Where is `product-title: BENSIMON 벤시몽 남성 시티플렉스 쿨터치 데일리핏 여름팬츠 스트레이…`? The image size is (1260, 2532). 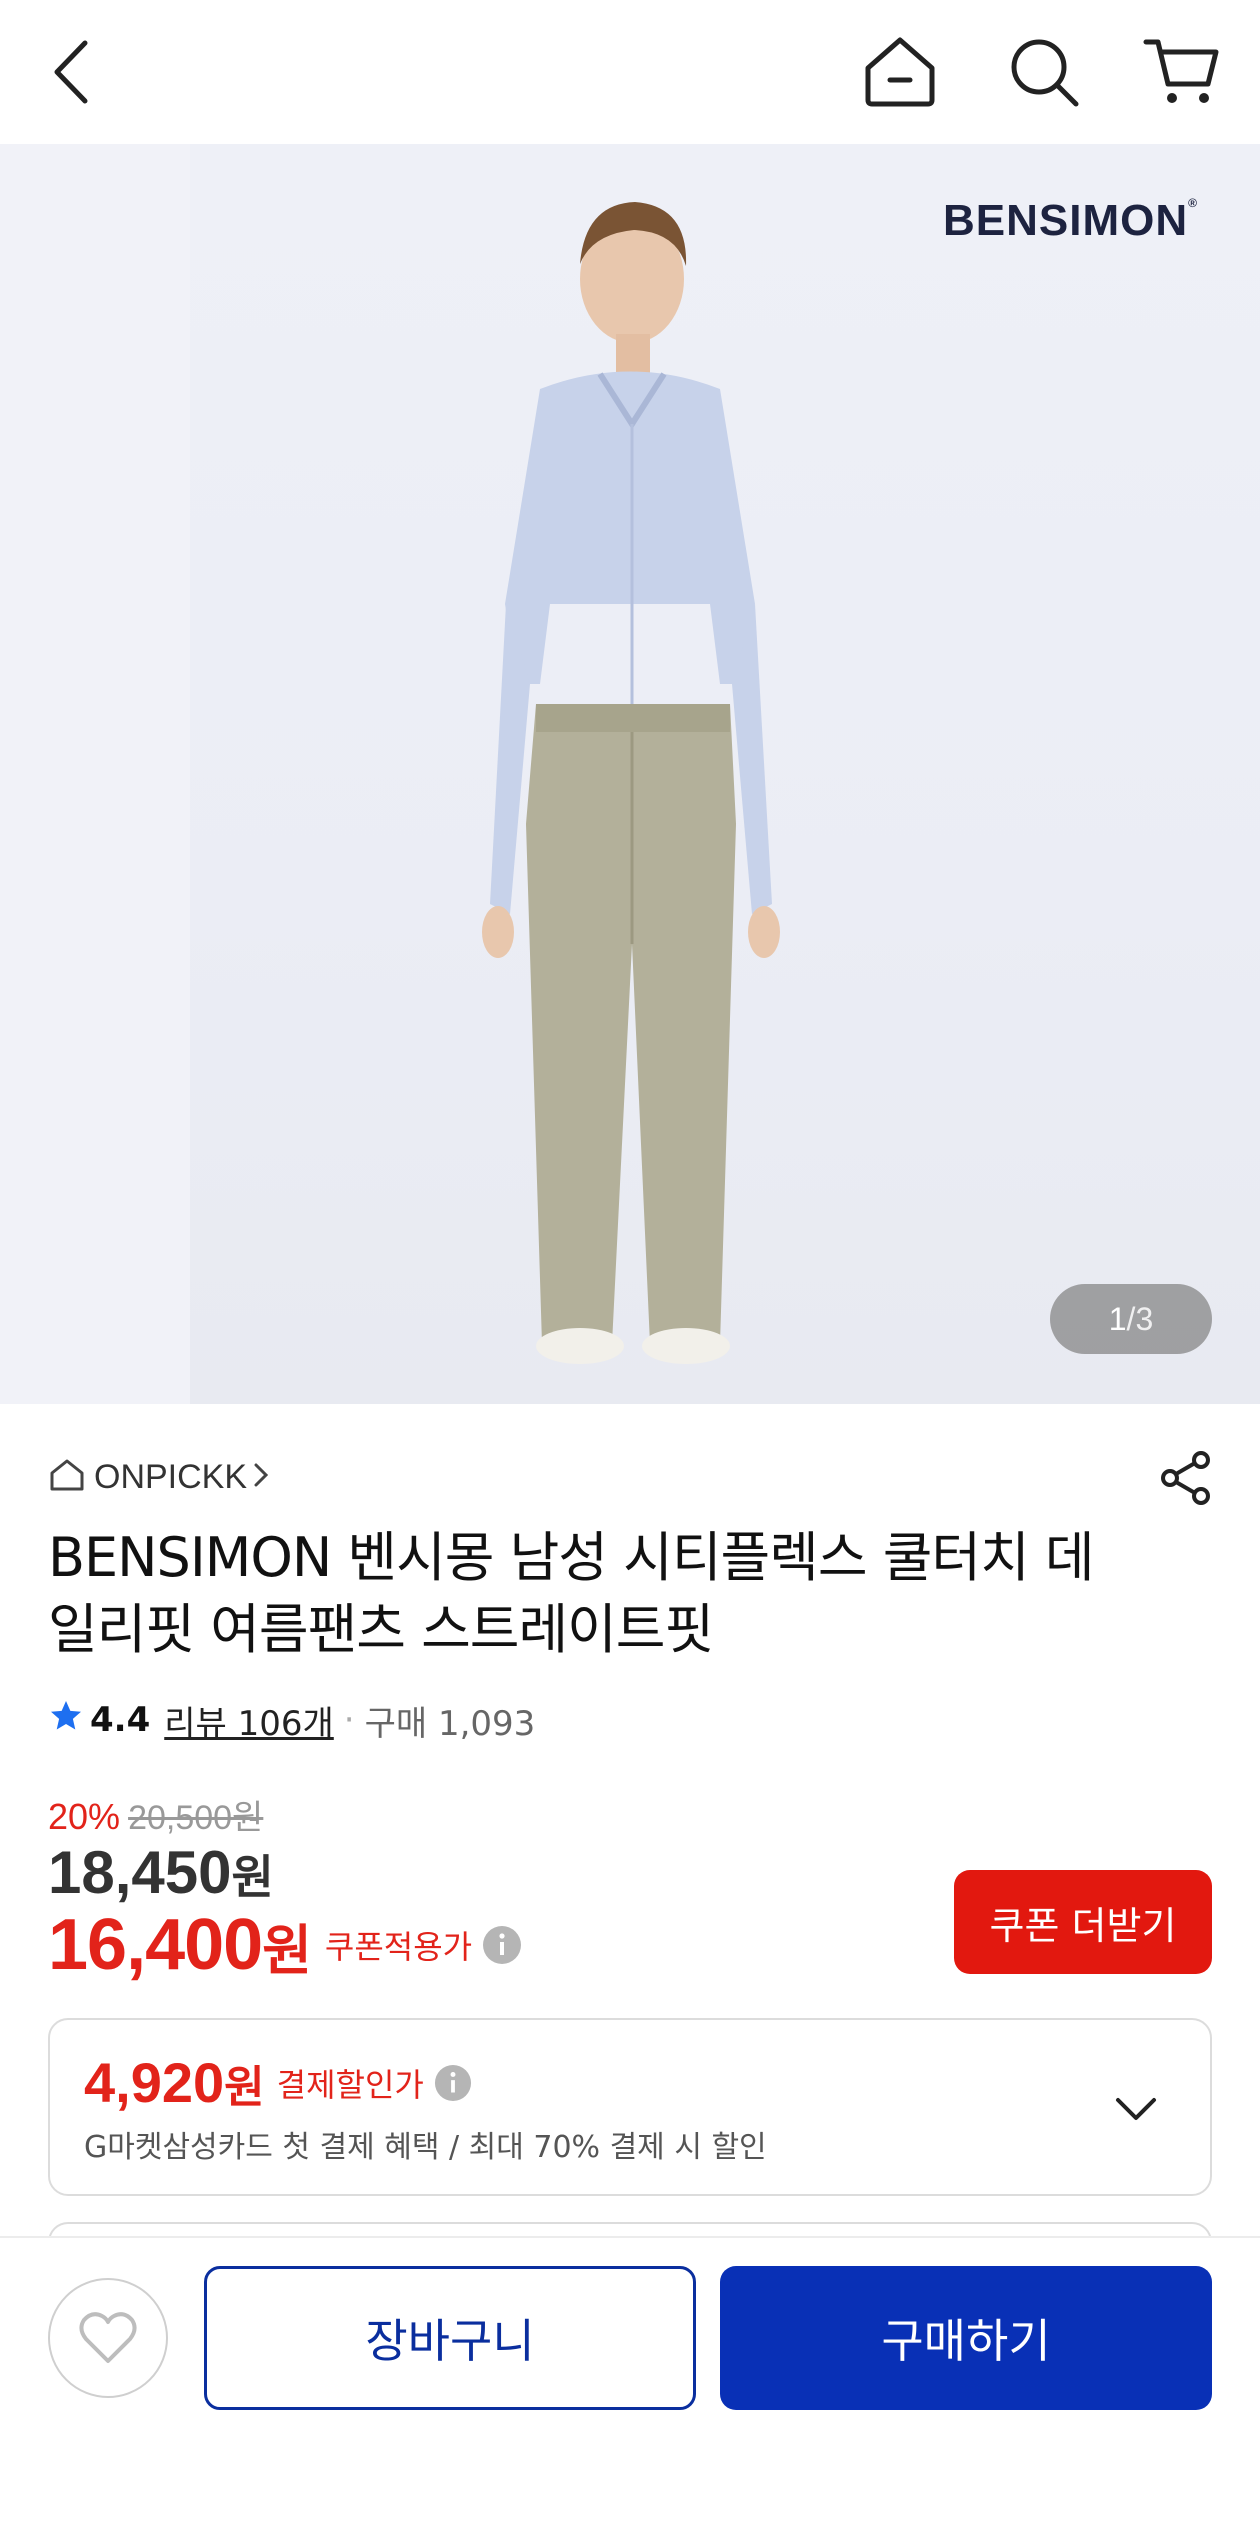 product-title: BENSIMON 벤시몽 남성 시티플렉스 쿨터치 데일리핏 여름팬츠 스트레이… is located at coordinates (571, 1593).